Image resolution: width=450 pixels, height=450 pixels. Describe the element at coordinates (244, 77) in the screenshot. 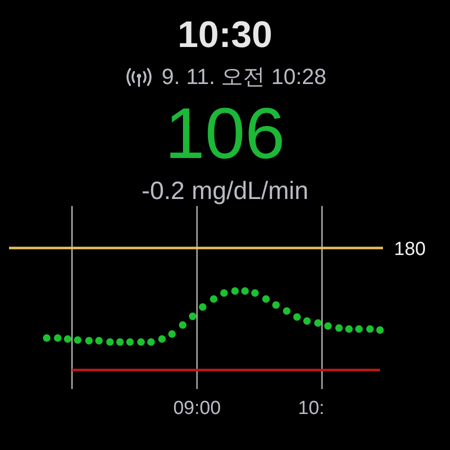

I see `last-reading-time: 9. 11. 오전 10:28` at that location.